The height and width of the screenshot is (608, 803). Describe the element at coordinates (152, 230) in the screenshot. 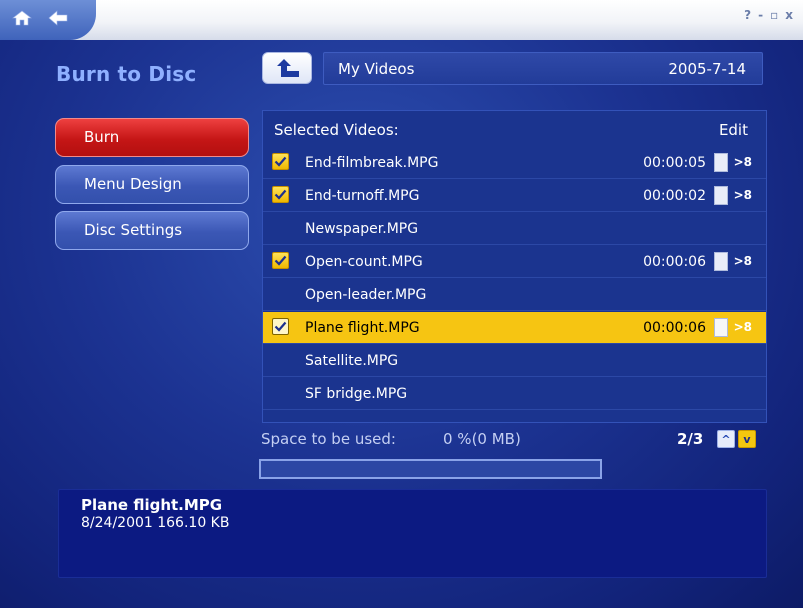

I see `disc-settings-button: Disc Settings` at that location.